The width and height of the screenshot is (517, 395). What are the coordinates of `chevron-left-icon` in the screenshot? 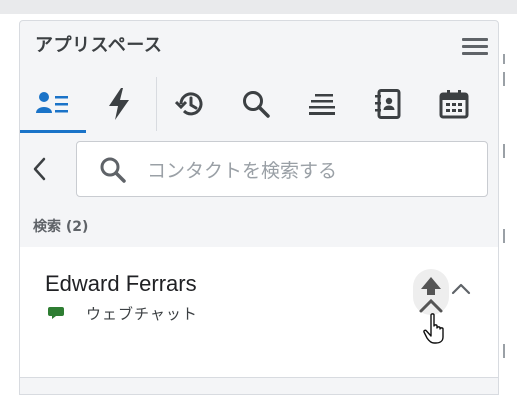 It's located at (39, 169).